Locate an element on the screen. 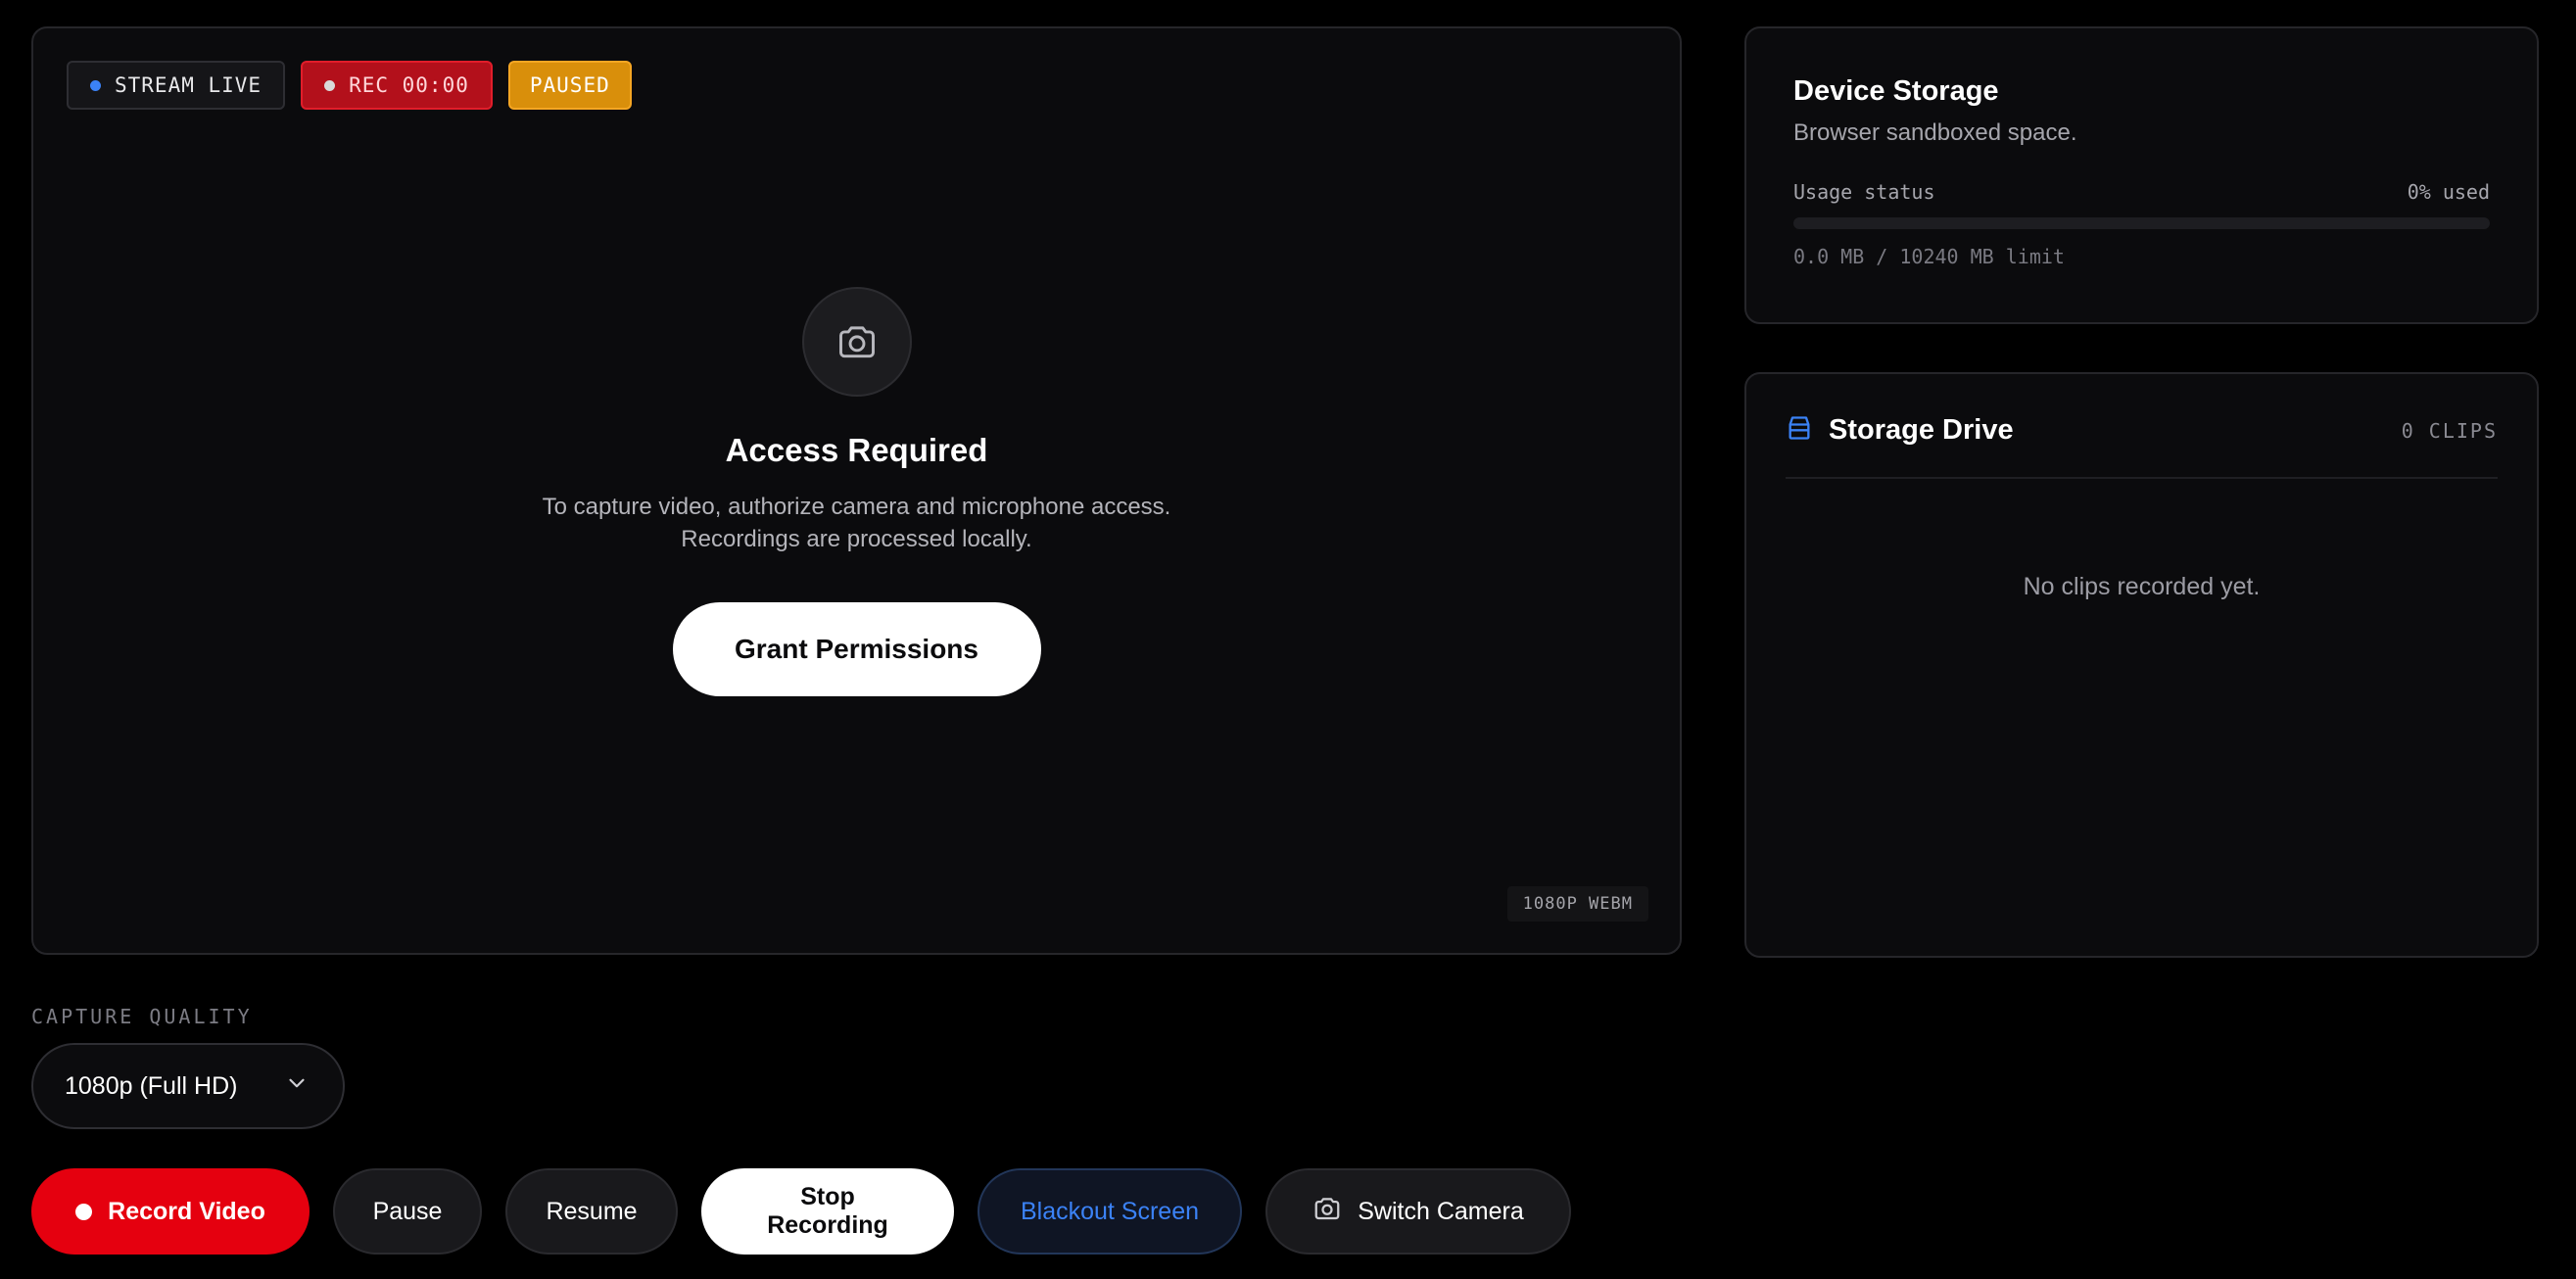  usage-status-label: Usage status is located at coordinates (1864, 192).